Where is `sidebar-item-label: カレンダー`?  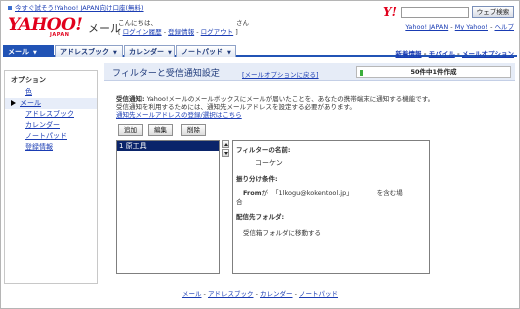
sidebar-item-label: カレンダー is located at coordinates (42, 125).